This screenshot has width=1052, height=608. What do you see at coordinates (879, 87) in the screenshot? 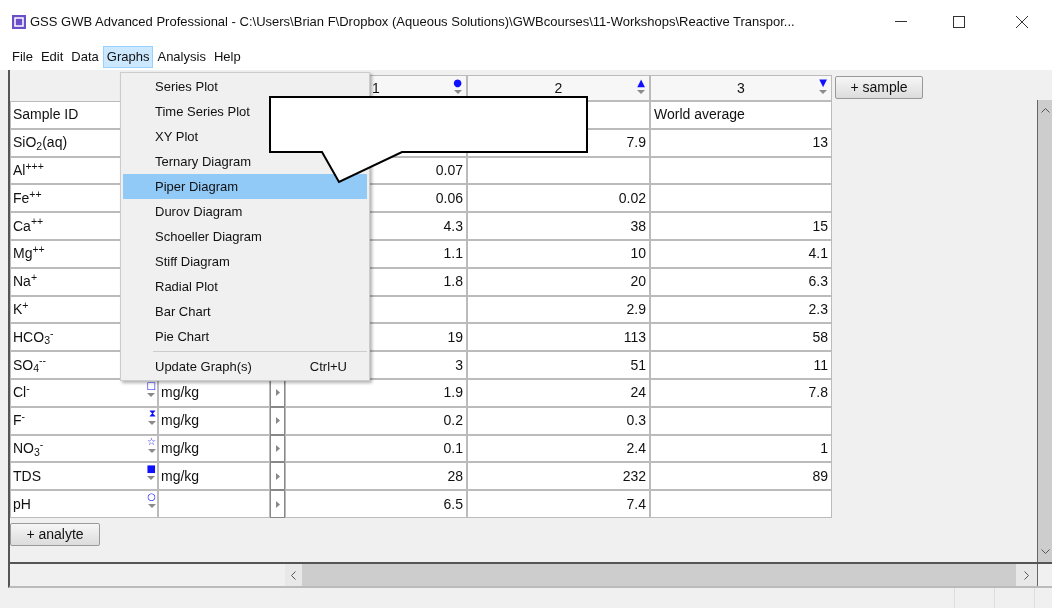
I see `add-sample-button: + sample` at bounding box center [879, 87].